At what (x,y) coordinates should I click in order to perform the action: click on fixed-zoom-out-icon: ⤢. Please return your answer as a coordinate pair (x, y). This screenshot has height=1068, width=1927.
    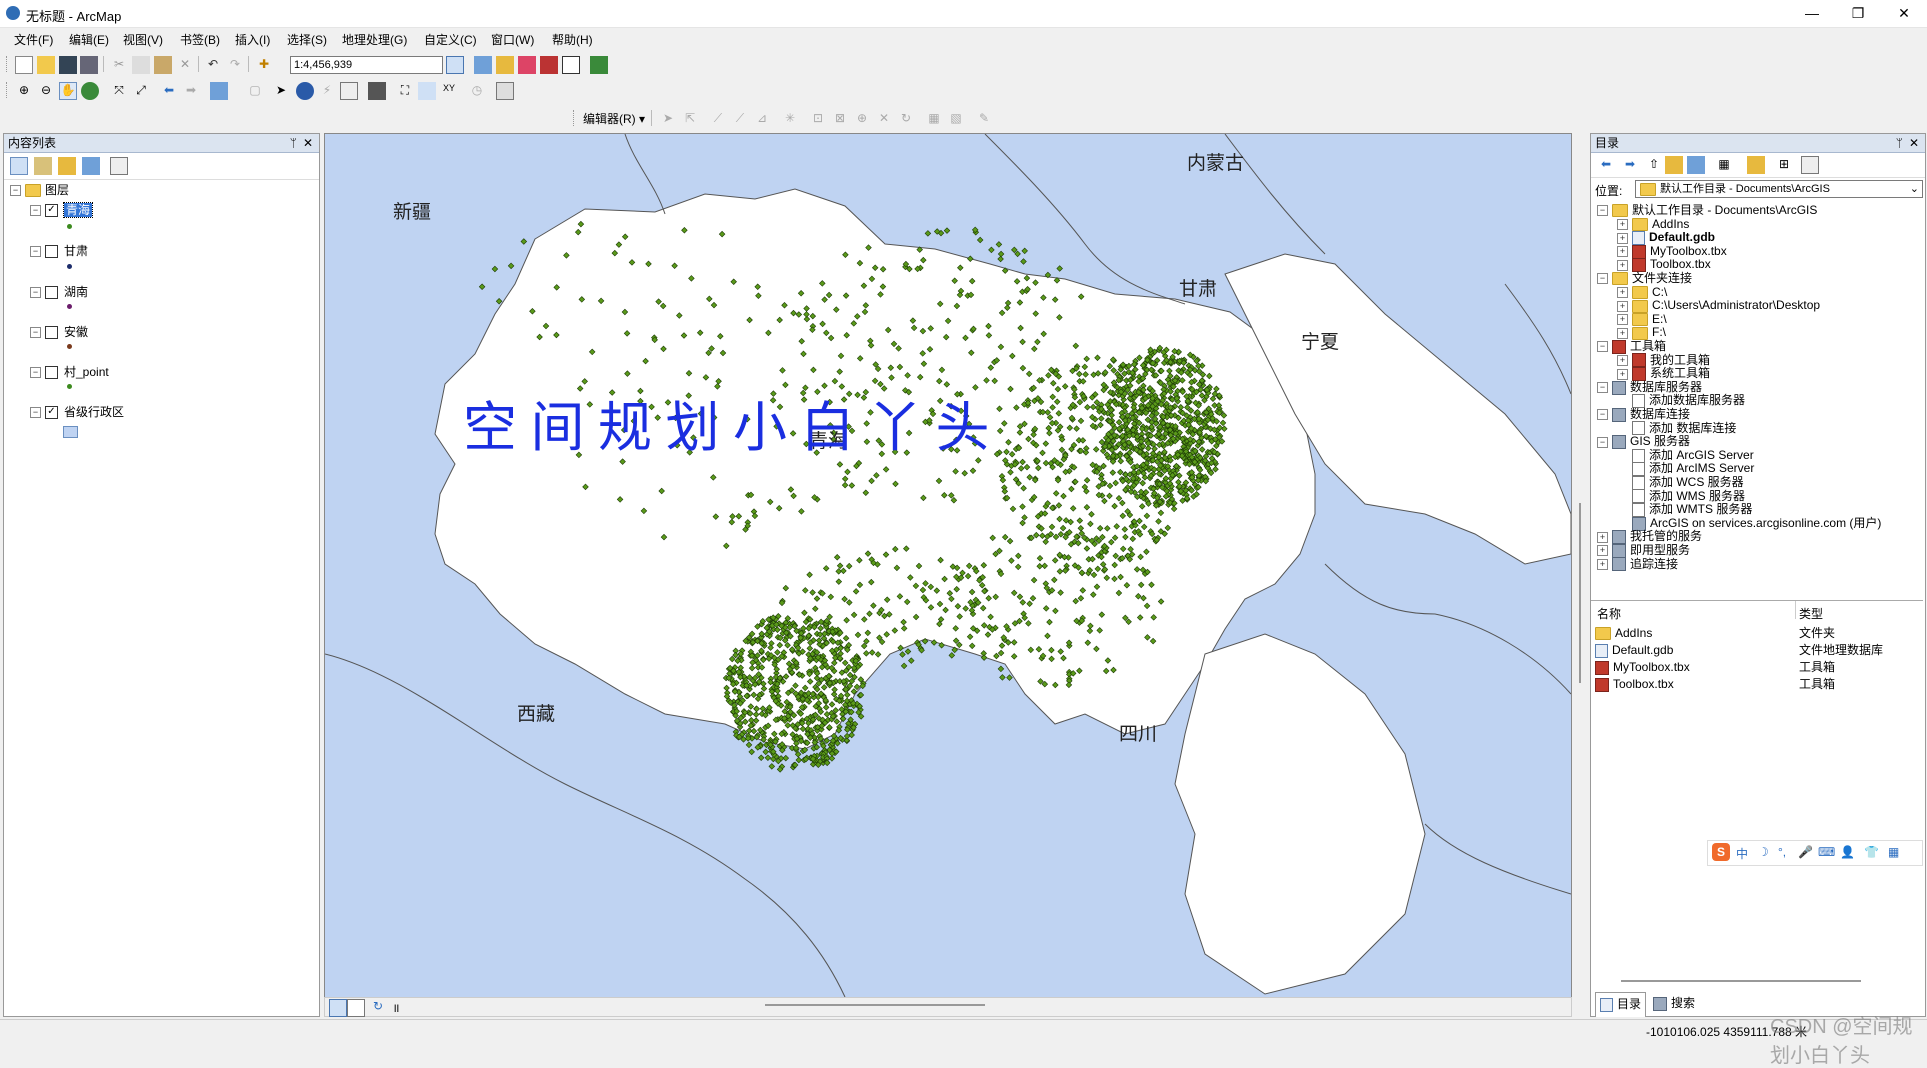
    Looking at the image, I should click on (141, 91).